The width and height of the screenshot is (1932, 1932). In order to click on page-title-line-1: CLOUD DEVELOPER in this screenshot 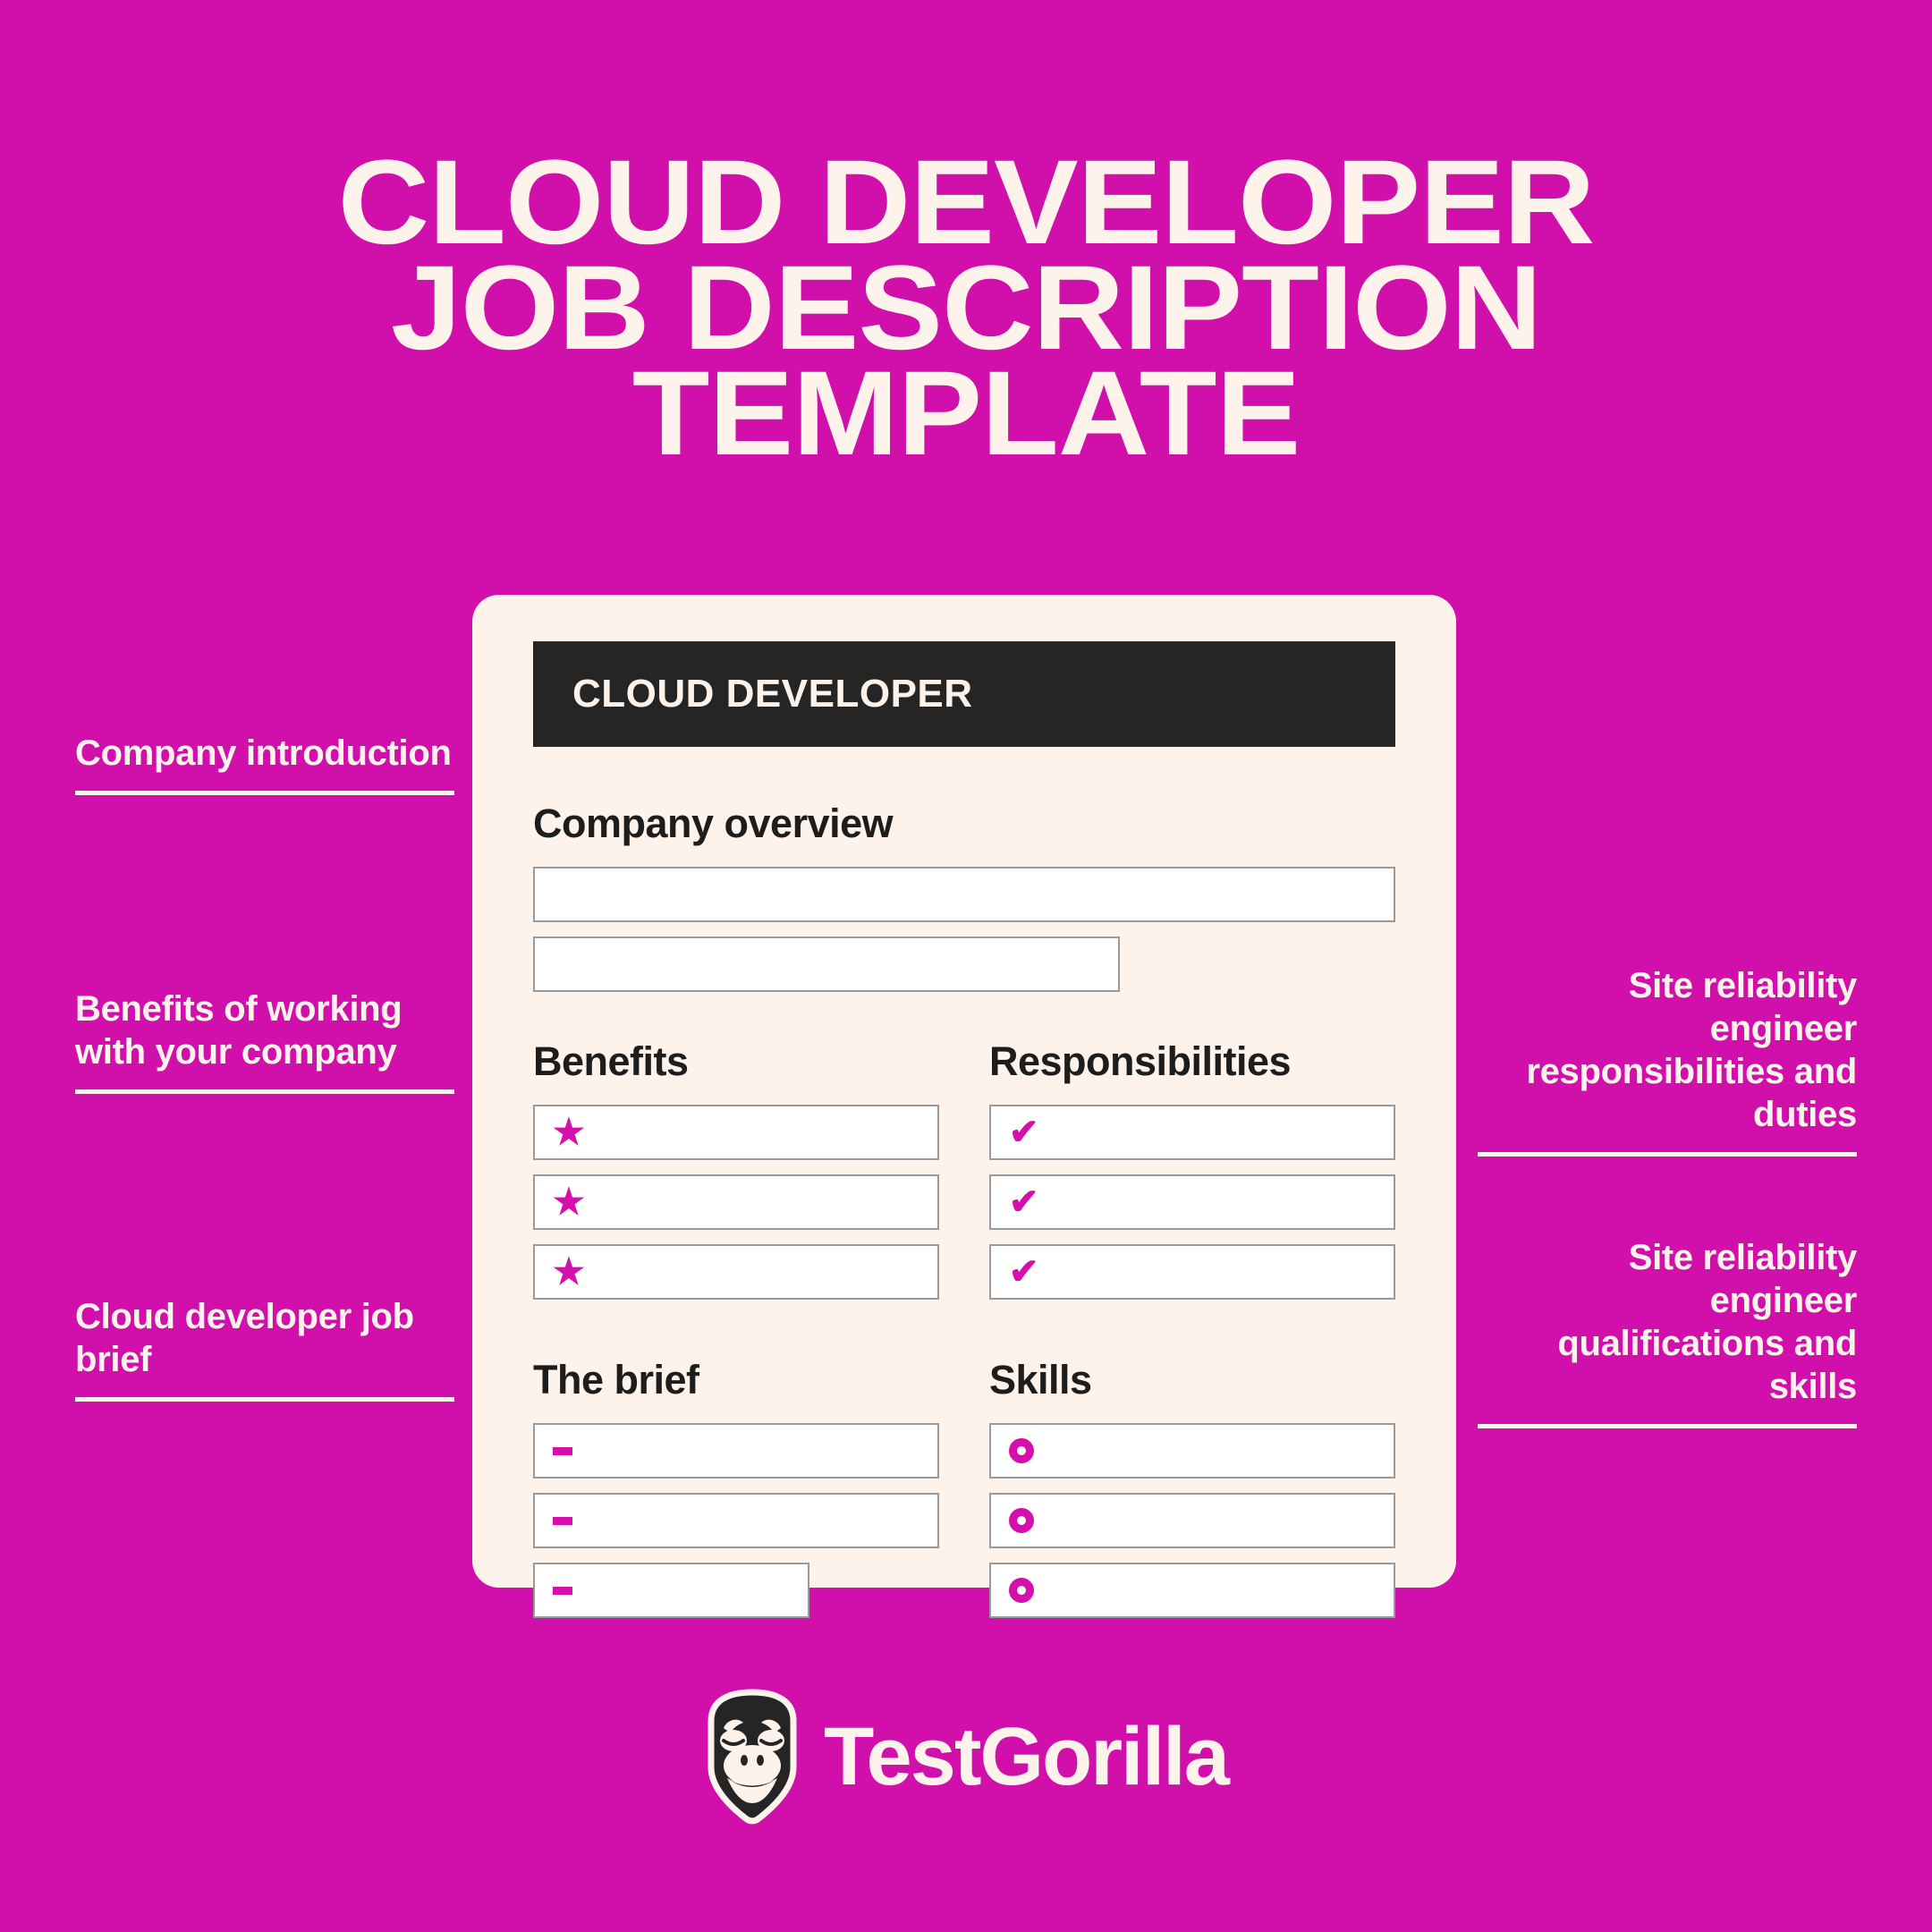, I will do `click(966, 202)`.